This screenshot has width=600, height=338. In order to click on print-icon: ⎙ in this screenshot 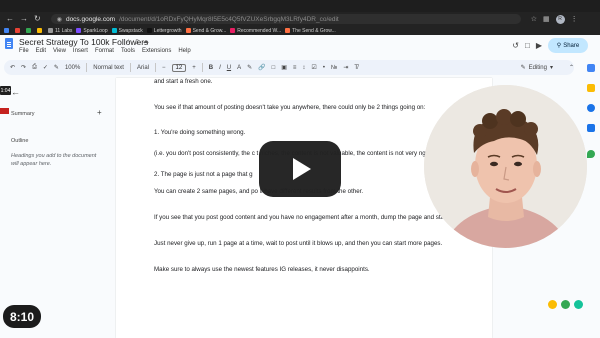, I will do `click(34, 67)`.